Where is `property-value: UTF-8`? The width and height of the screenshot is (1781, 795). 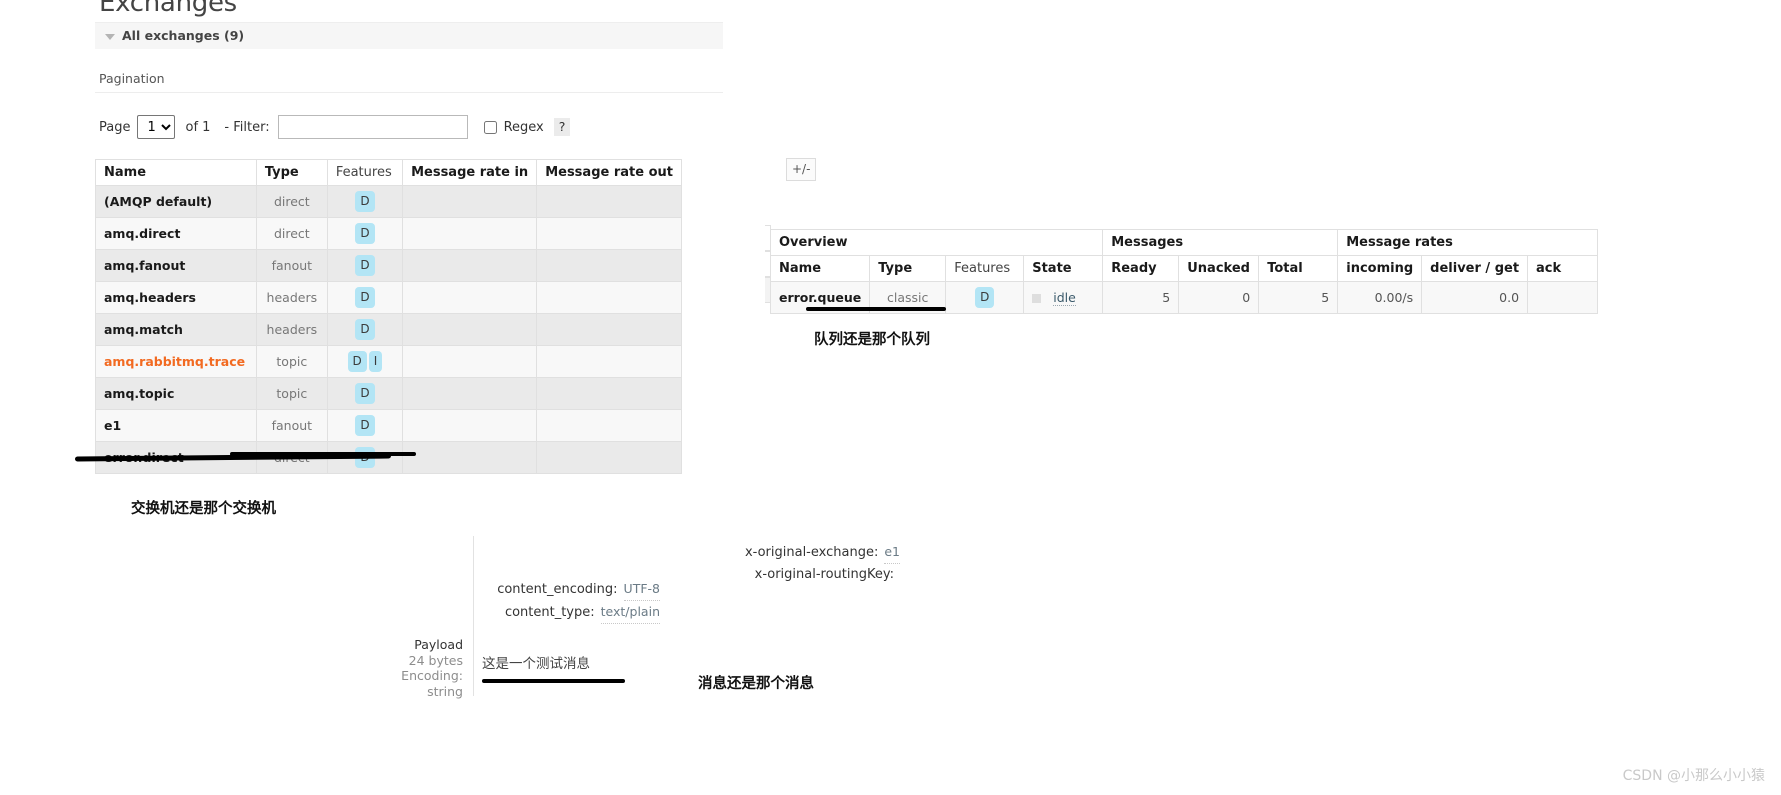
property-value: UTF-8 is located at coordinates (641, 589).